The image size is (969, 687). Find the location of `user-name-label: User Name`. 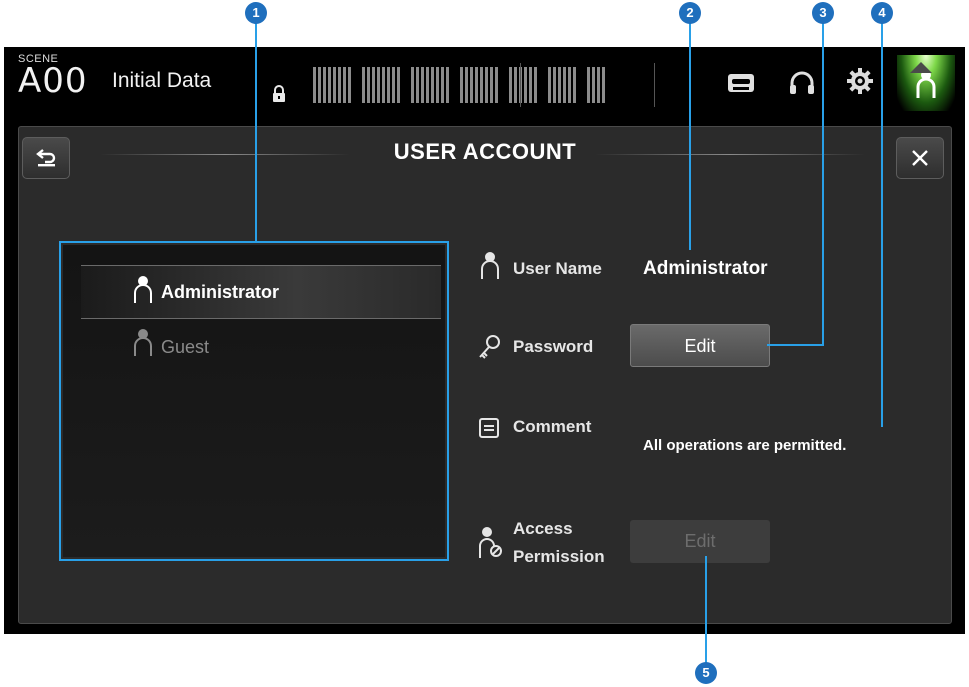

user-name-label: User Name is located at coordinates (557, 268).